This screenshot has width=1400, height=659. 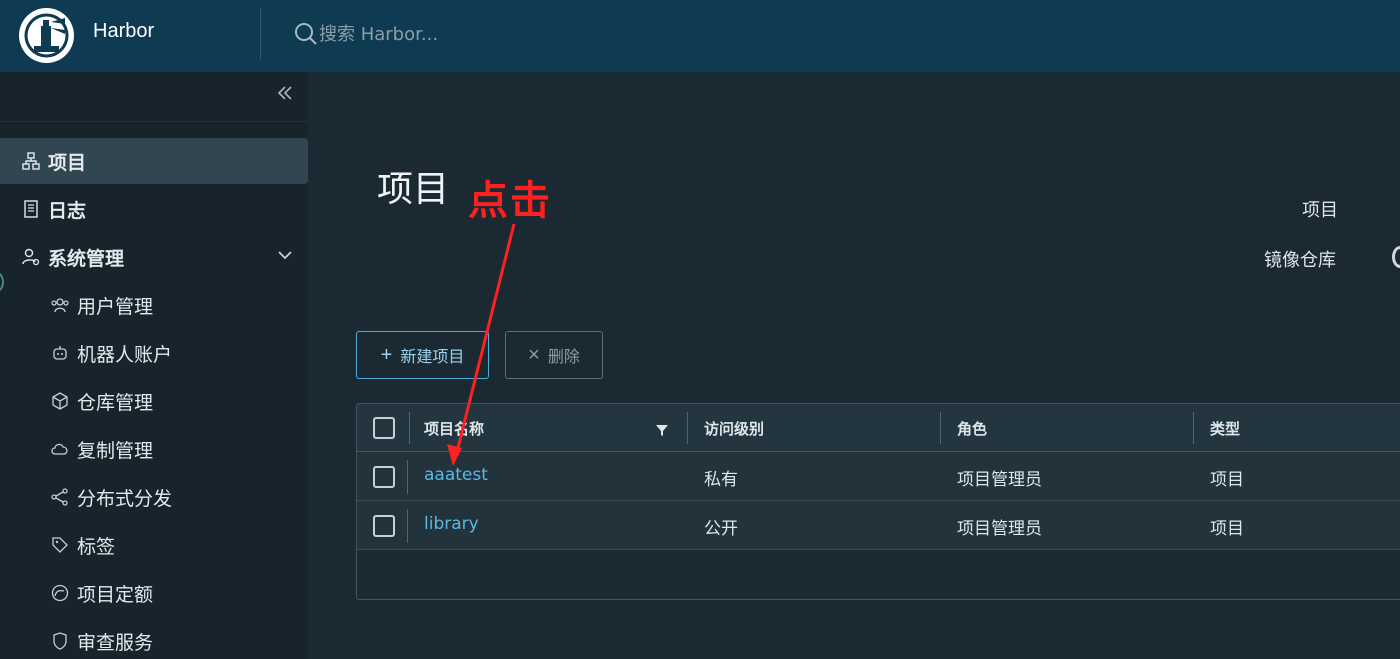 I want to click on new-project-button: + 新建项目, so click(x=422, y=355).